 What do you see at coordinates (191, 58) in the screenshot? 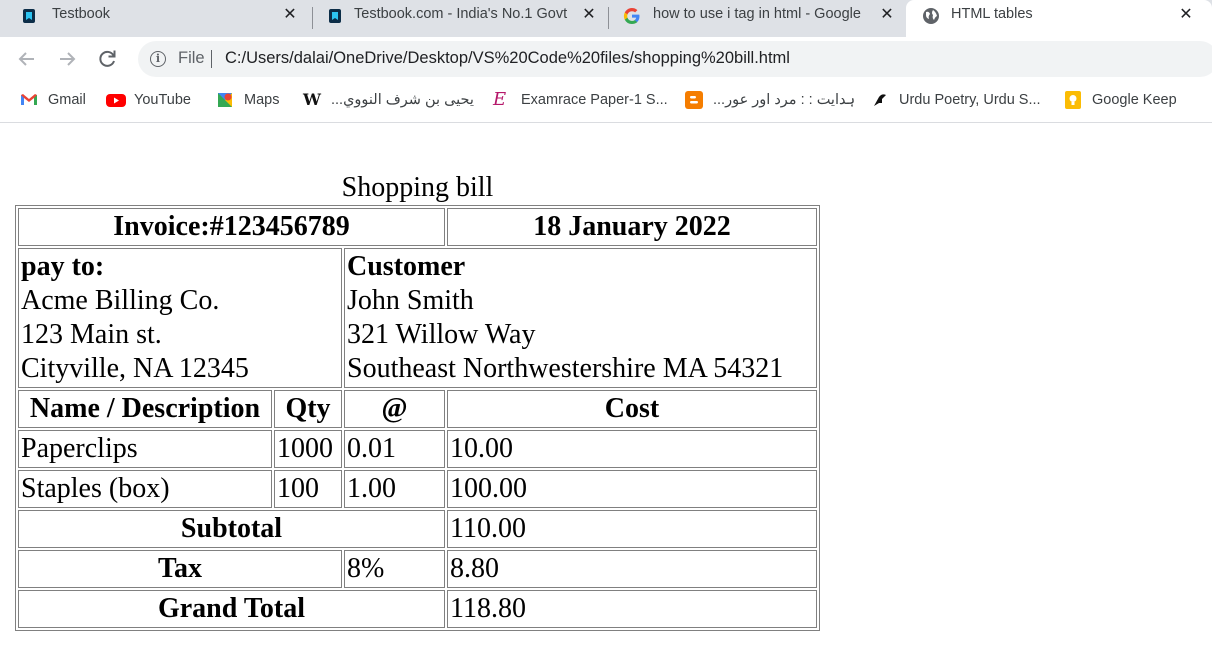
I see `scheme-label: File` at bounding box center [191, 58].